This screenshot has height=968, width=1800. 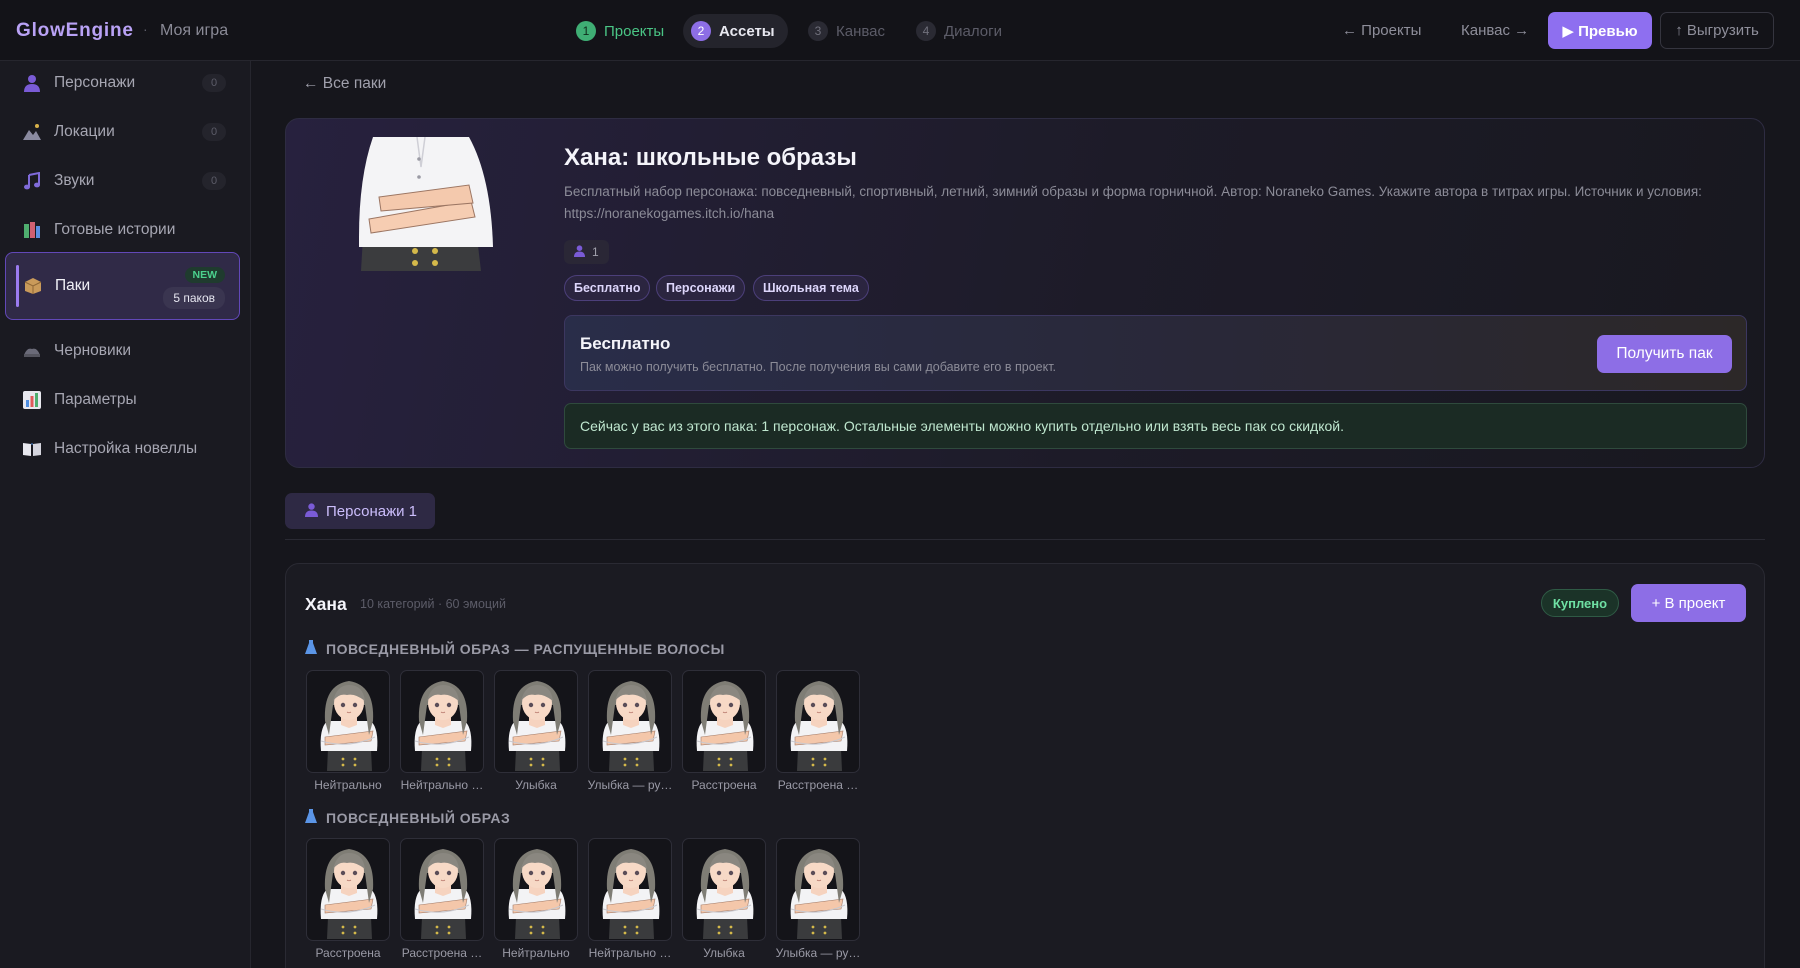 I want to click on sidebar-item-characters: Персонажи 0, so click(x=122, y=83).